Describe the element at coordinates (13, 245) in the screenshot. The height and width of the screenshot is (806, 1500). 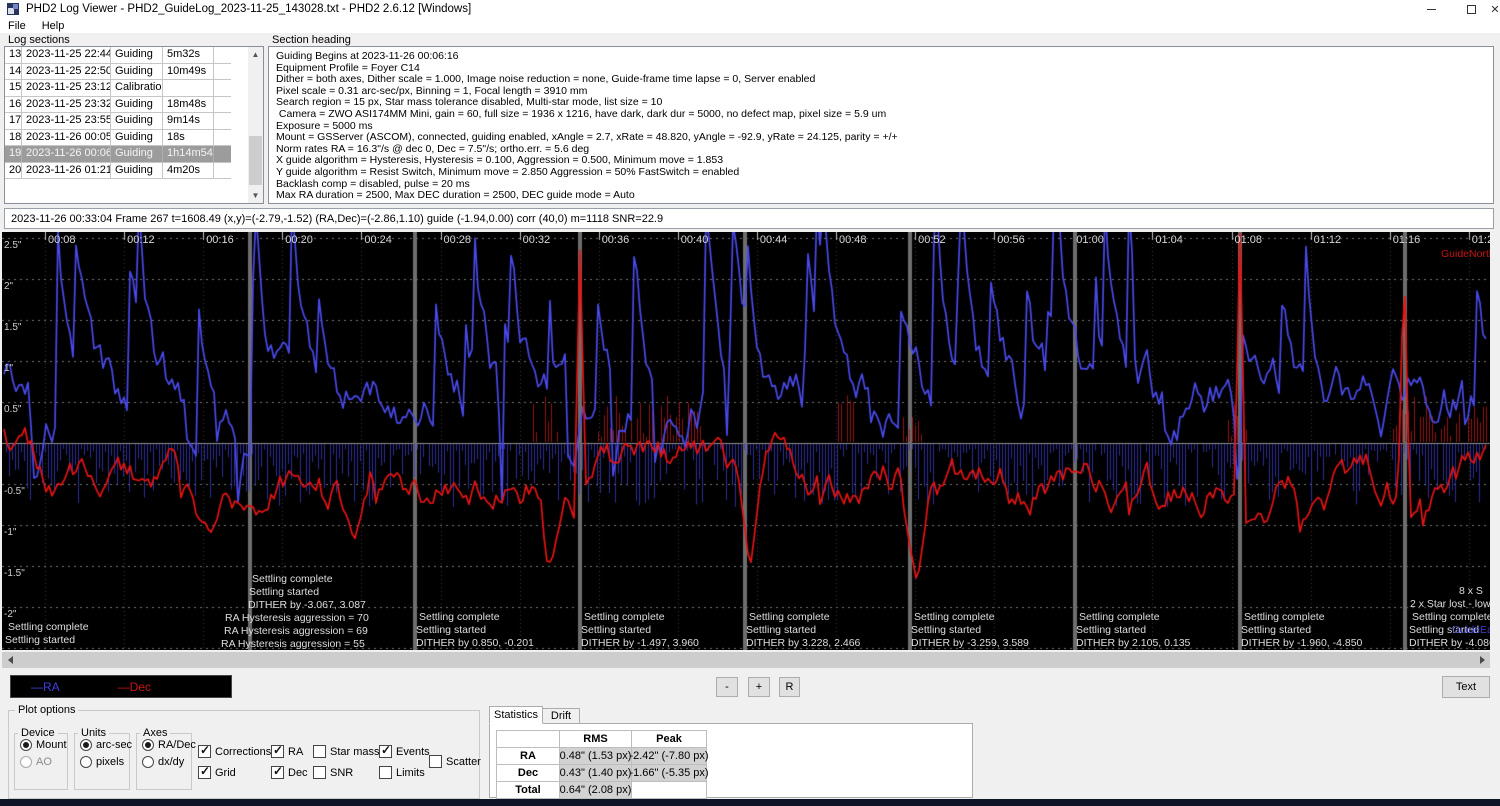
I see `y-tick-label: 2.5"` at that location.